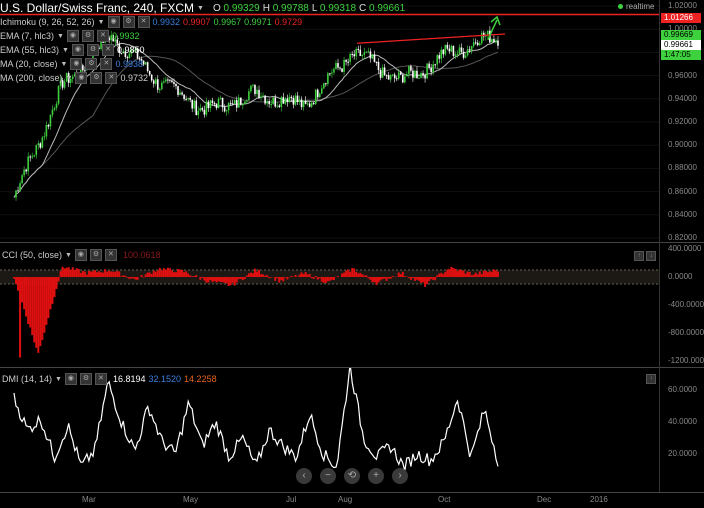 The height and width of the screenshot is (508, 704). Describe the element at coordinates (216, 8) in the screenshot. I see `ohlc-key: O` at that location.